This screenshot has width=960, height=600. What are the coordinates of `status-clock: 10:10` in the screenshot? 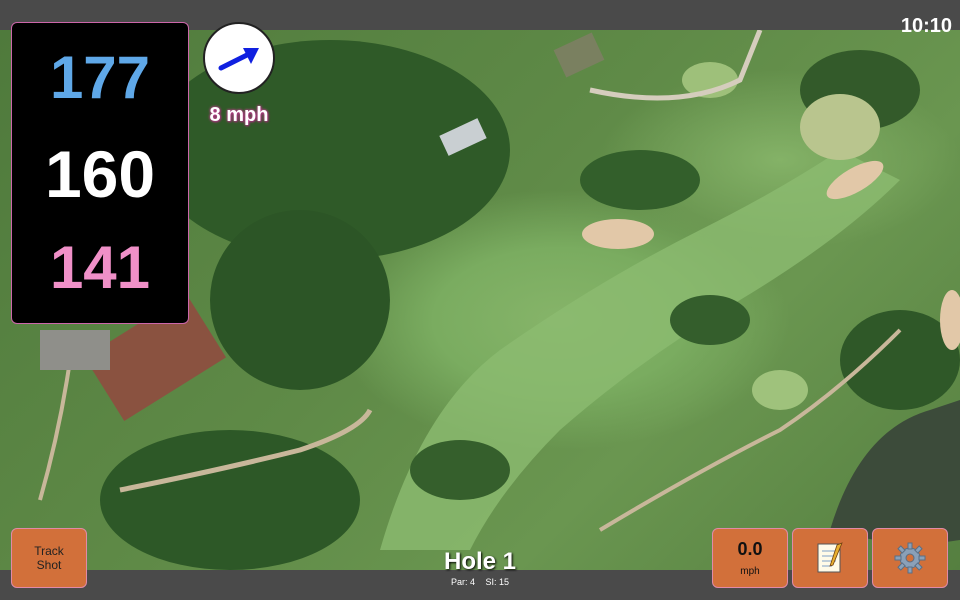 It's located at (926, 26).